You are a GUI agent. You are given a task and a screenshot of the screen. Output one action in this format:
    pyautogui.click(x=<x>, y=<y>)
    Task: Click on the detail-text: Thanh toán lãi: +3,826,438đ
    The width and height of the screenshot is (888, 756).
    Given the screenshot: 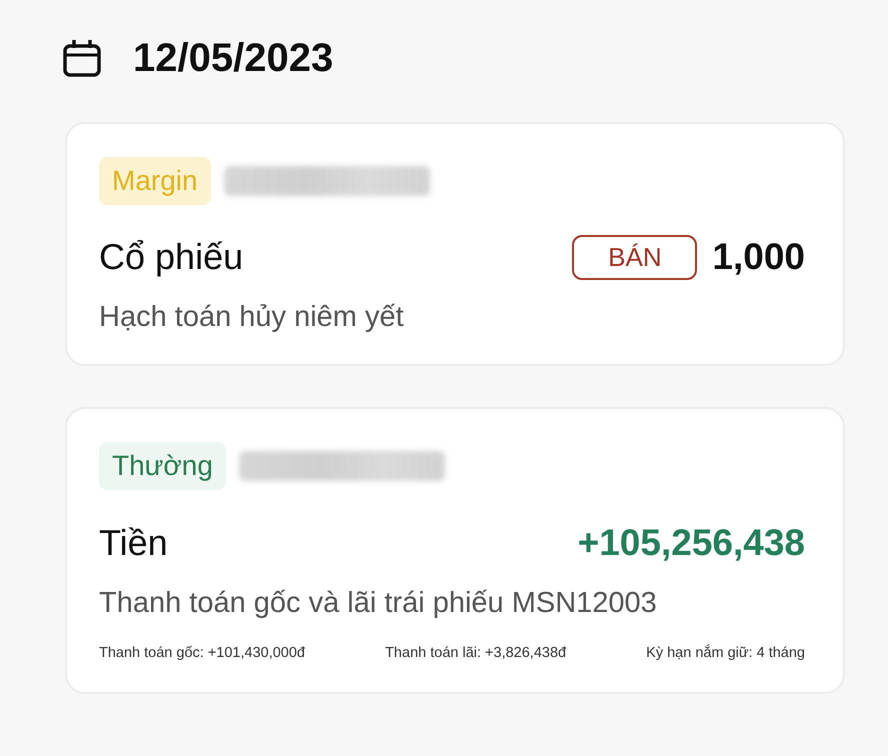 What is the action you would take?
    pyautogui.click(x=475, y=653)
    